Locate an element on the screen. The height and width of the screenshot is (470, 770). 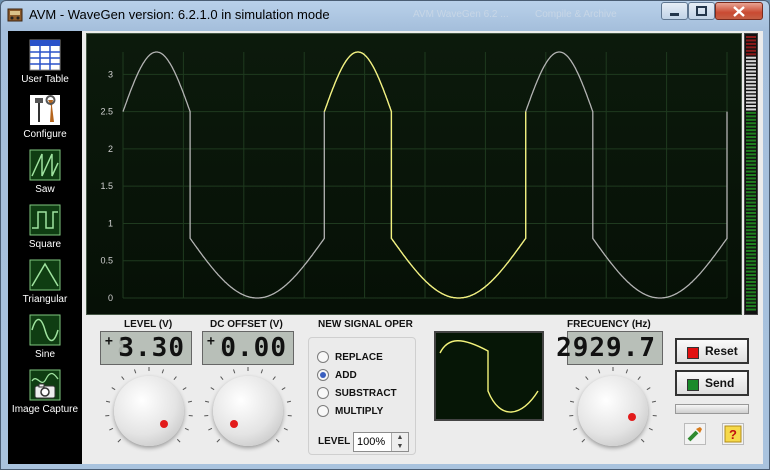
configure-tool: Configure is located at coordinates (45, 117).